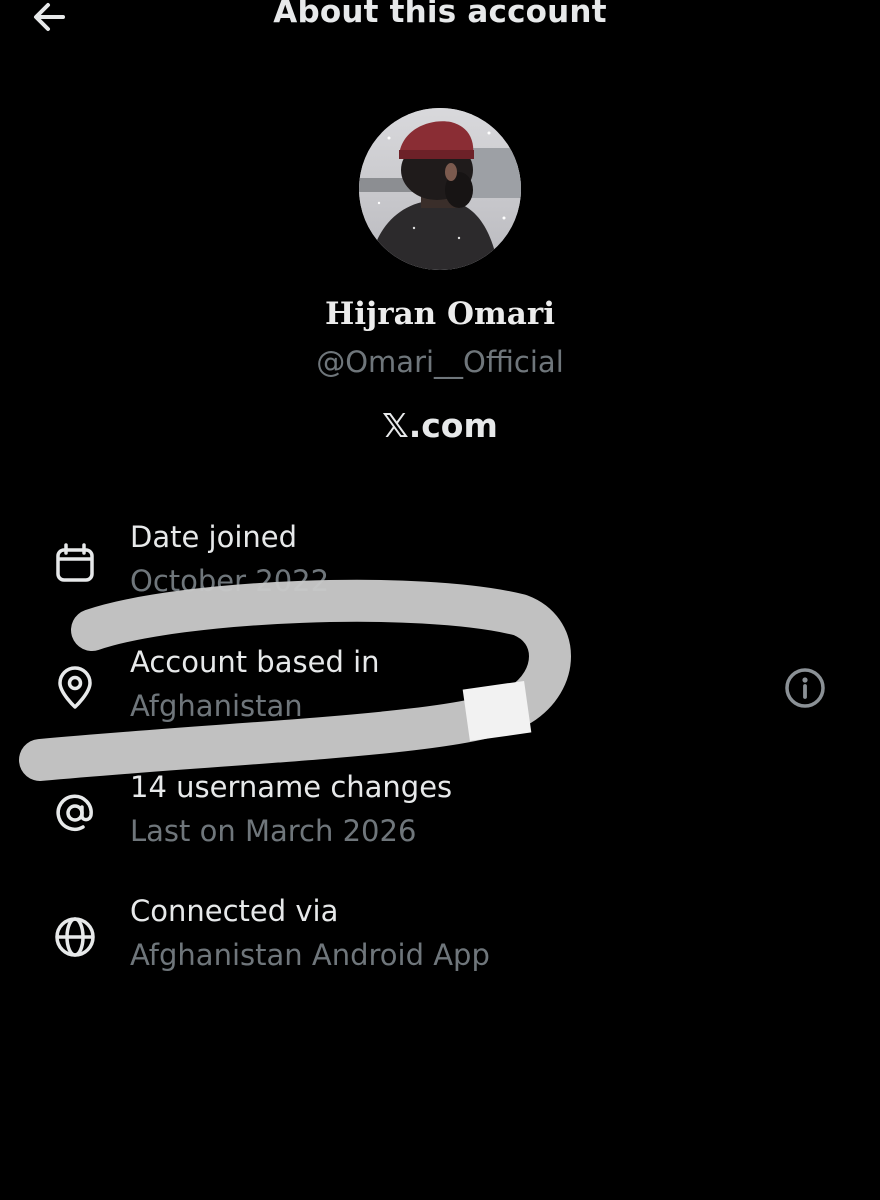 The image size is (880, 1200). I want to click on account-location-row: Account based in Afghanistan, so click(440, 695).